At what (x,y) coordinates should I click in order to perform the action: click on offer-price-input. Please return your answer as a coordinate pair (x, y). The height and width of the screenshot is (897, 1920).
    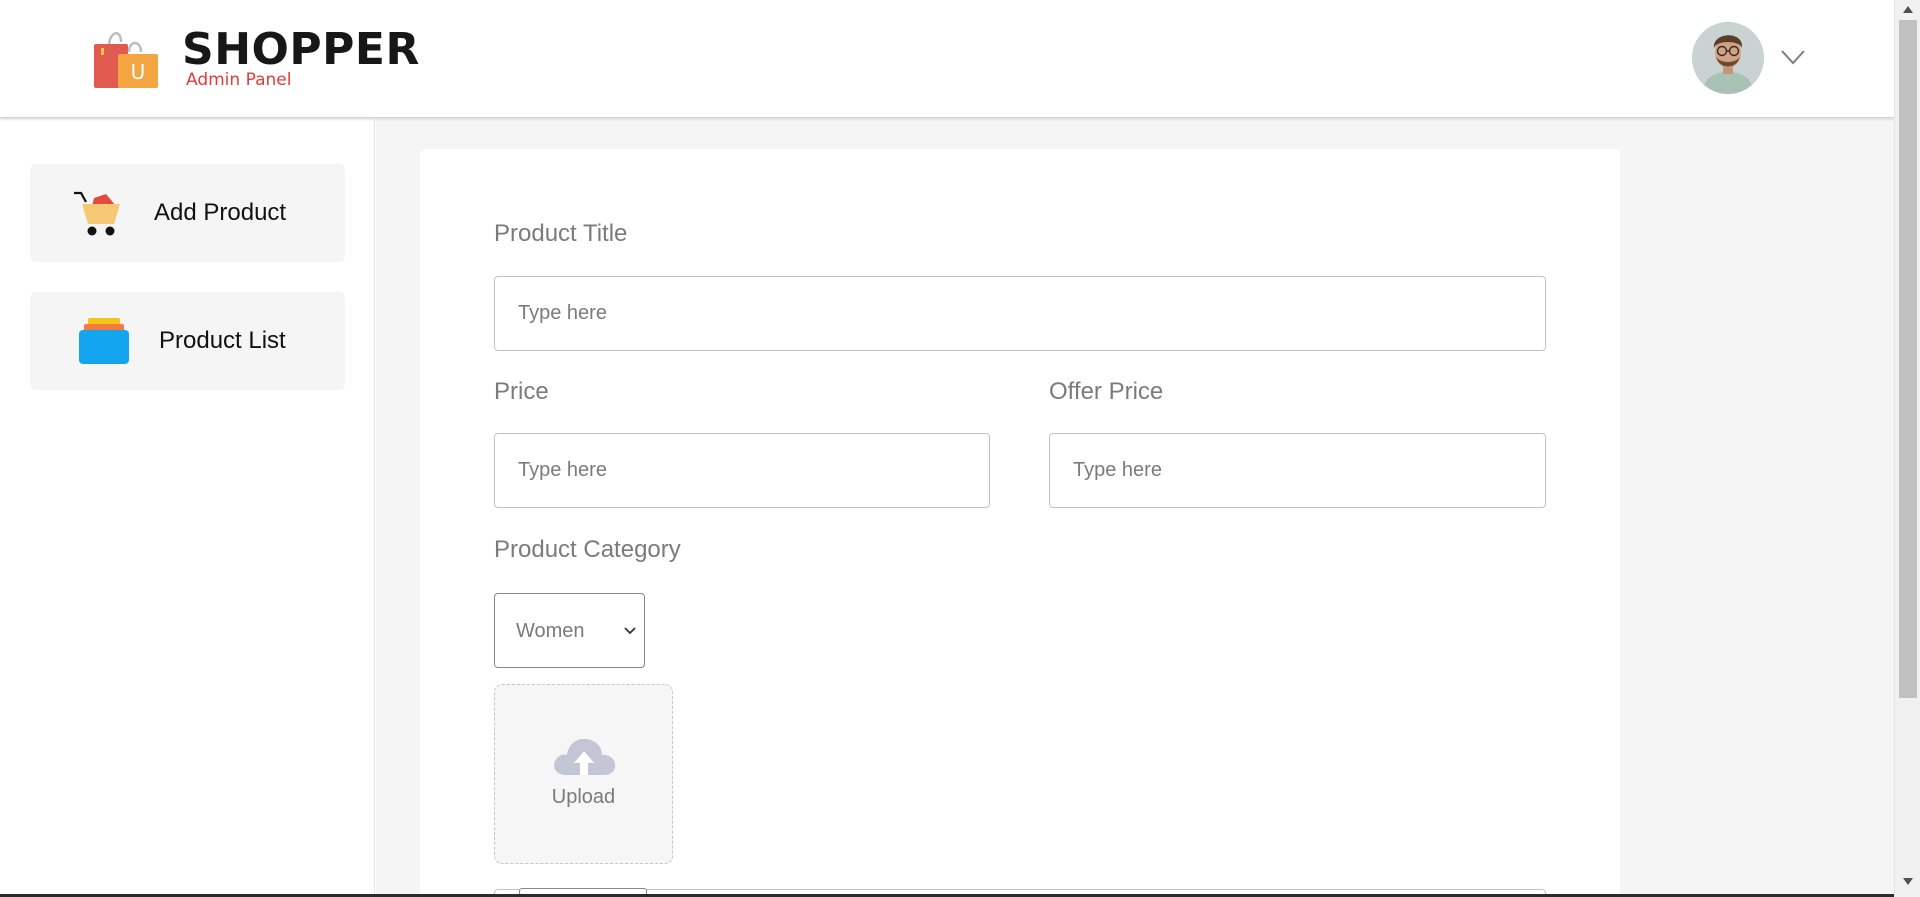
    Looking at the image, I should click on (1297, 470).